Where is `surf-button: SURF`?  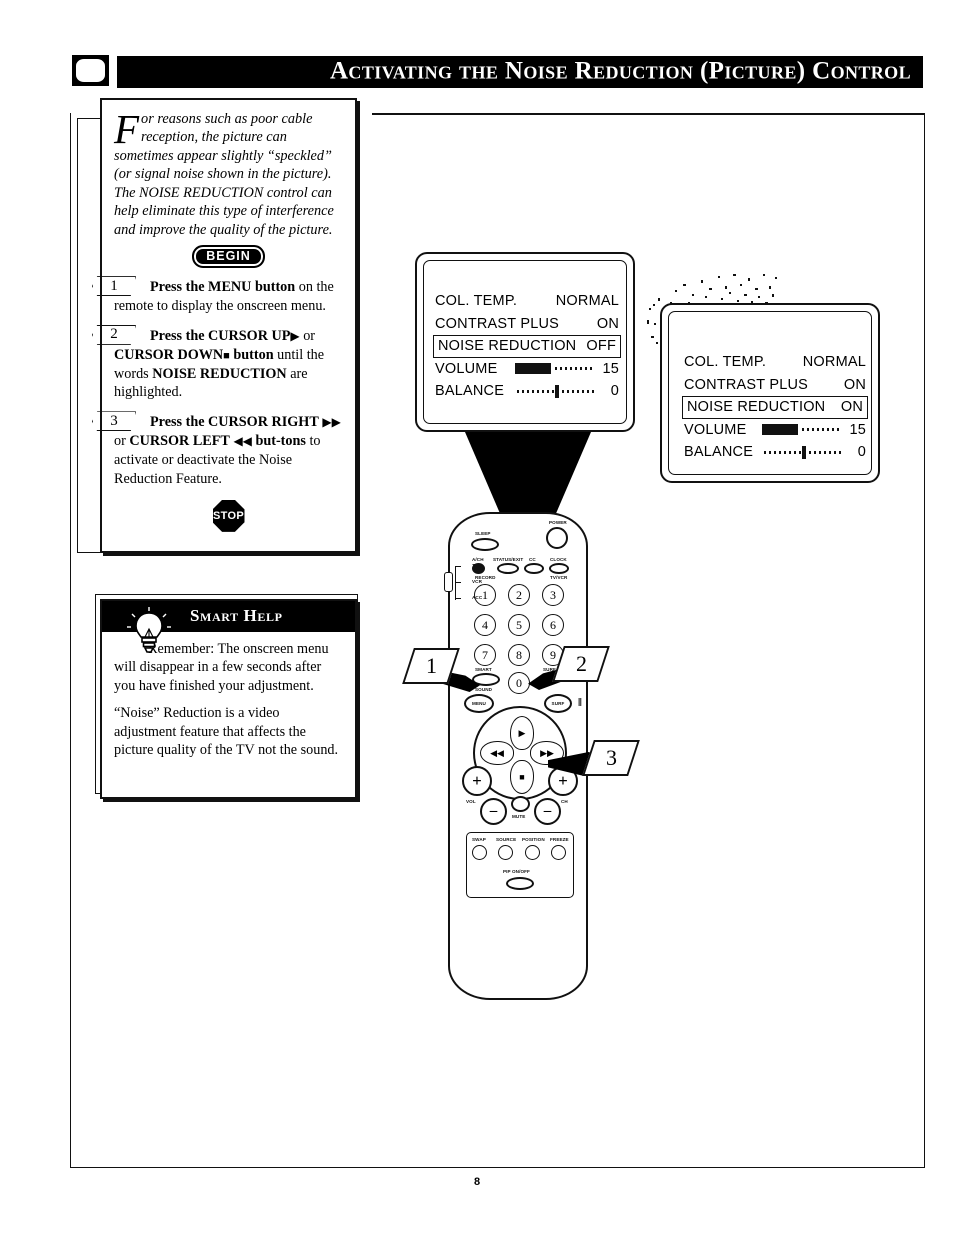
surf-button: SURF is located at coordinates (558, 703).